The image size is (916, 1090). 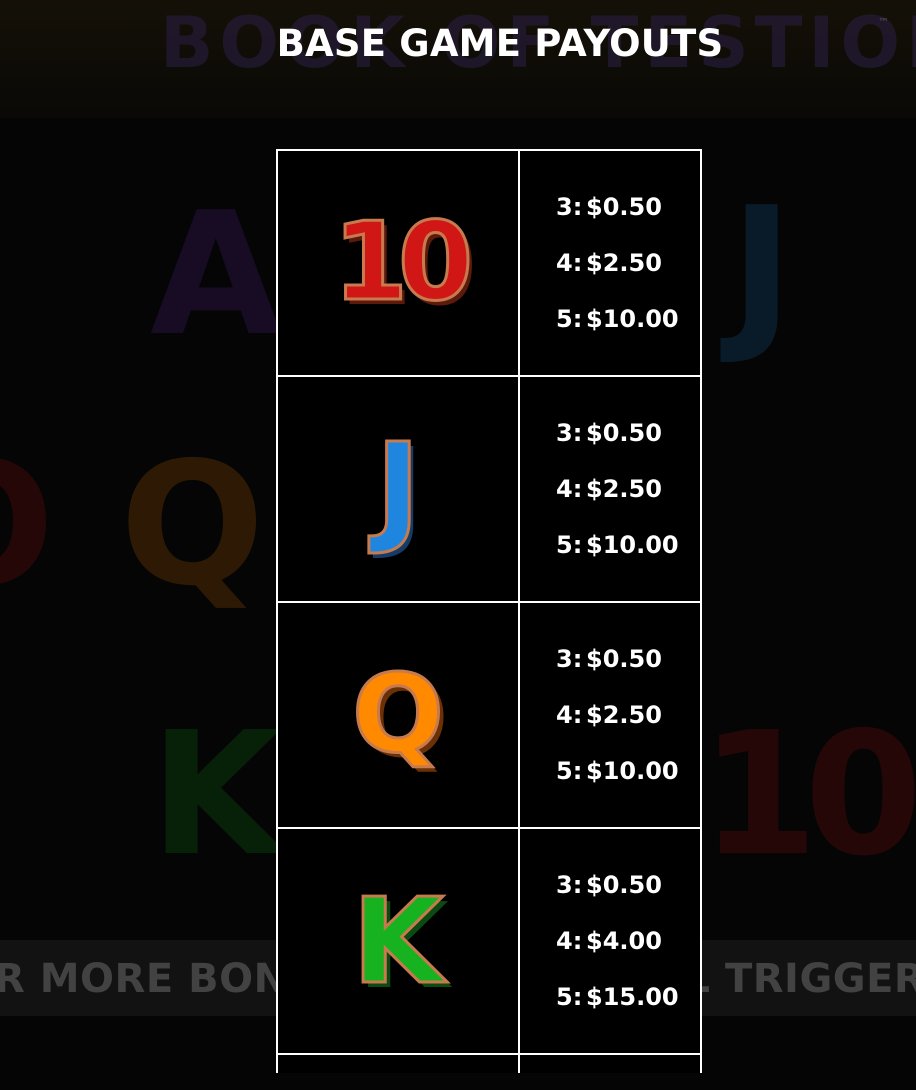 What do you see at coordinates (216, 275) in the screenshot?
I see `bg-symbol-a: A` at bounding box center [216, 275].